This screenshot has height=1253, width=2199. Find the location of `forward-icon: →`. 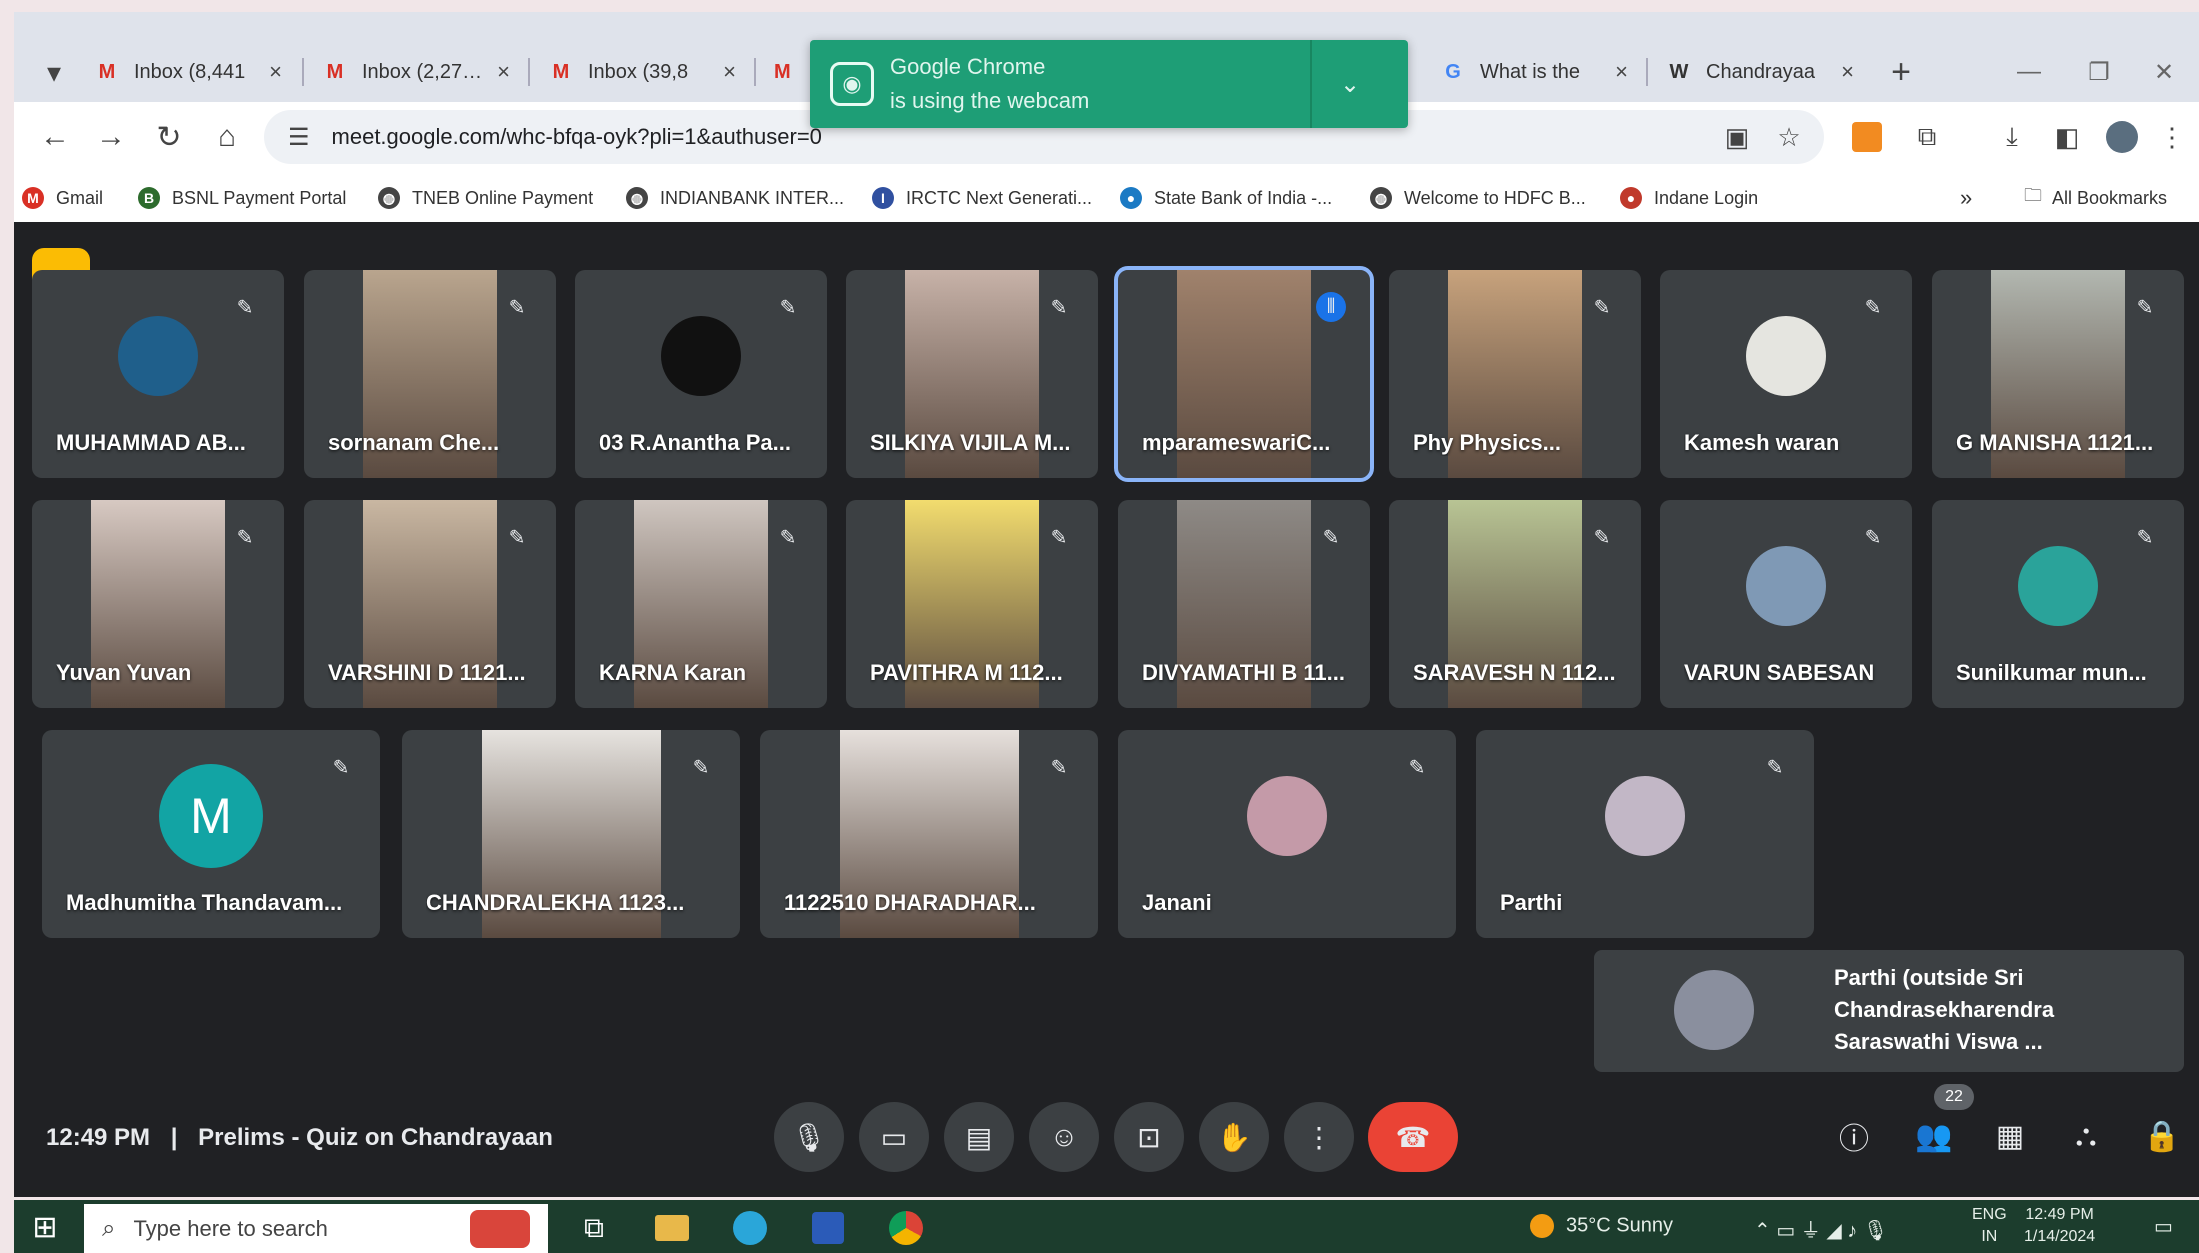

forward-icon: → is located at coordinates (111, 137).